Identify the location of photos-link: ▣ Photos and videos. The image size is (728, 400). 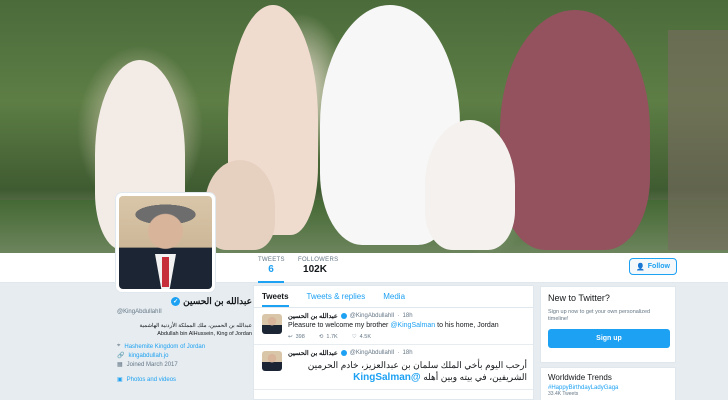
(184, 380).